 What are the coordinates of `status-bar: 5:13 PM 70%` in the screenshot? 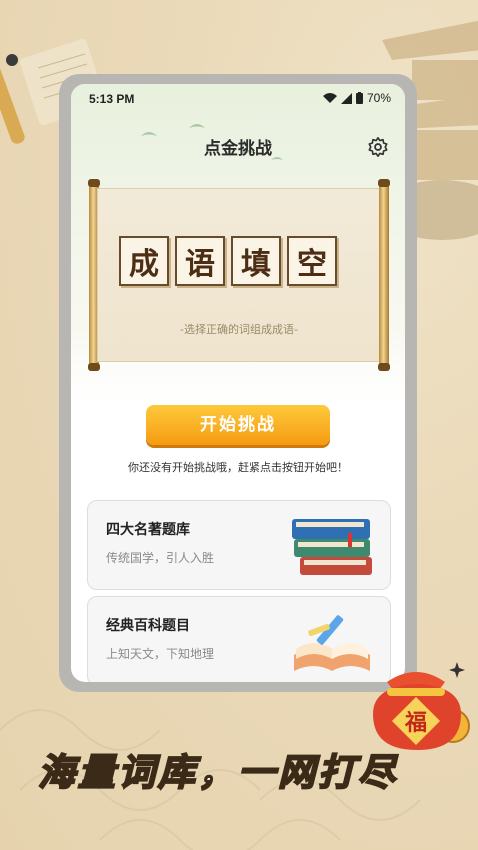 It's located at (238, 97).